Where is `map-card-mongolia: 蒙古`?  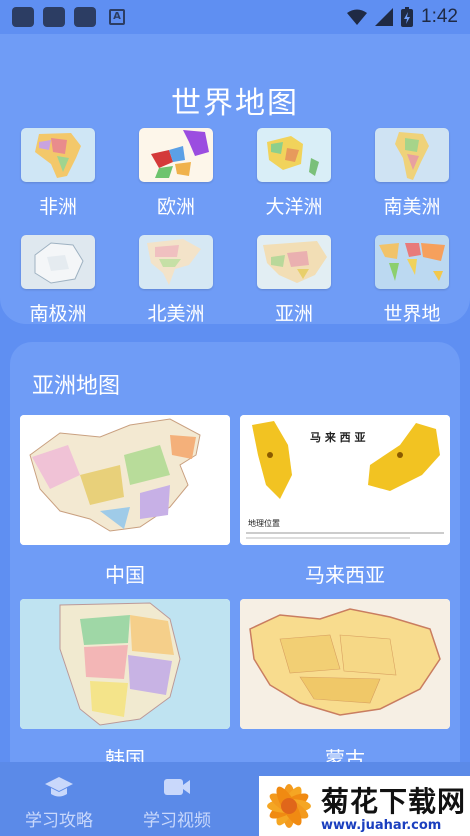 map-card-mongolia: 蒙古 is located at coordinates (345, 685).